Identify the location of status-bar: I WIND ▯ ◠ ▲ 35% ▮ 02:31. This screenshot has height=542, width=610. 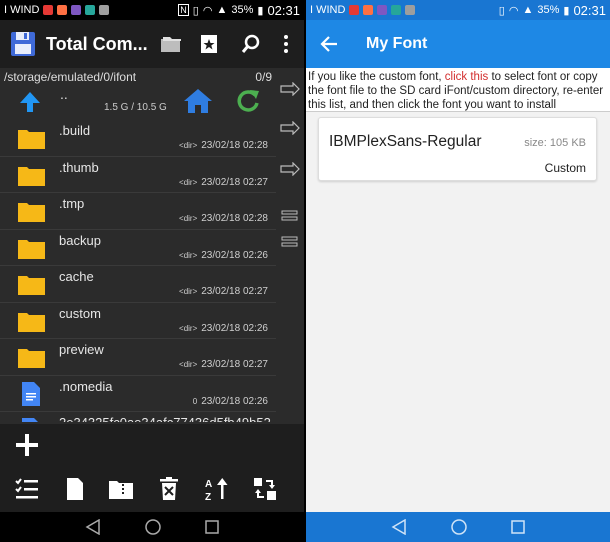
(458, 10).